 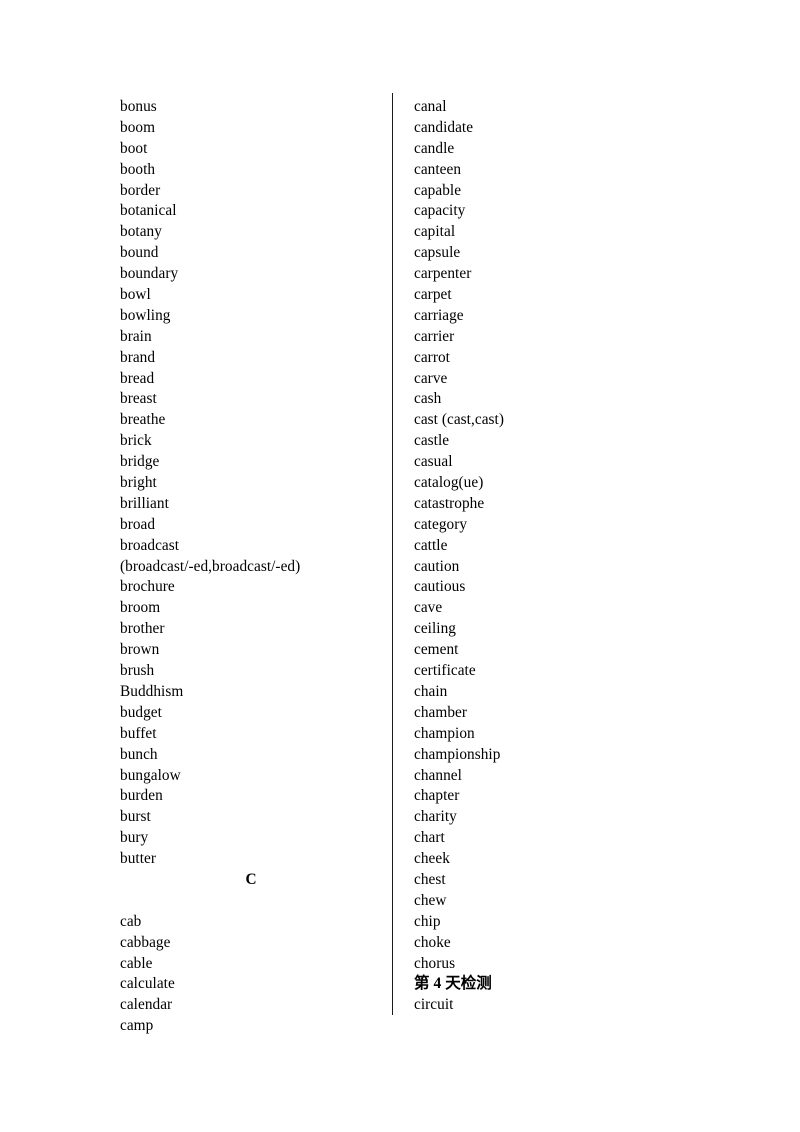 What do you see at coordinates (140, 462) in the screenshot?
I see `word-list-entry: bridge` at bounding box center [140, 462].